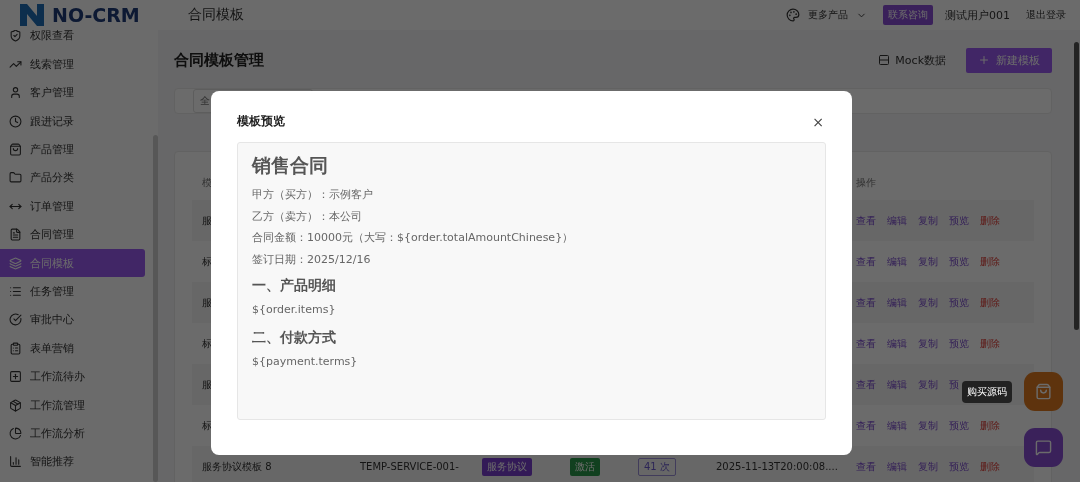 The width and height of the screenshot is (1080, 482). I want to click on status-tag: 激活, so click(585, 466).